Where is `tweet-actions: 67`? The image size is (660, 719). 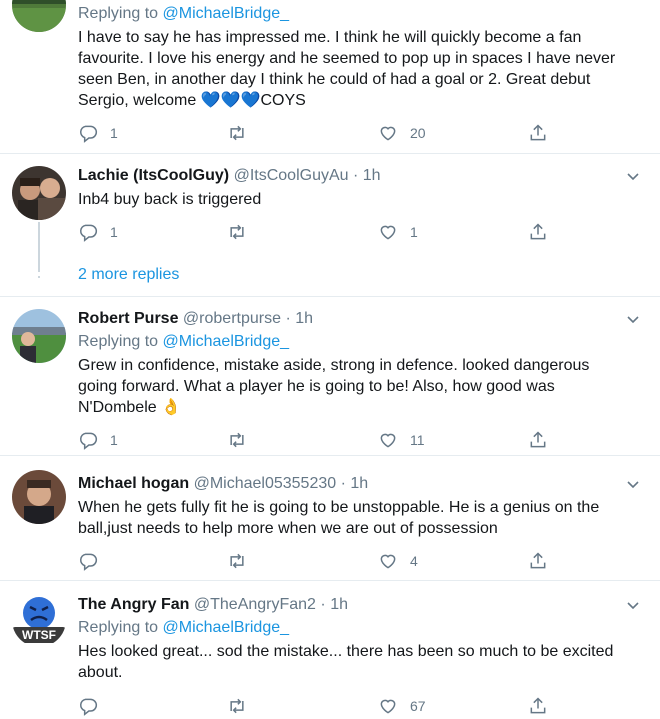
tweet-actions: 67 is located at coordinates (318, 706).